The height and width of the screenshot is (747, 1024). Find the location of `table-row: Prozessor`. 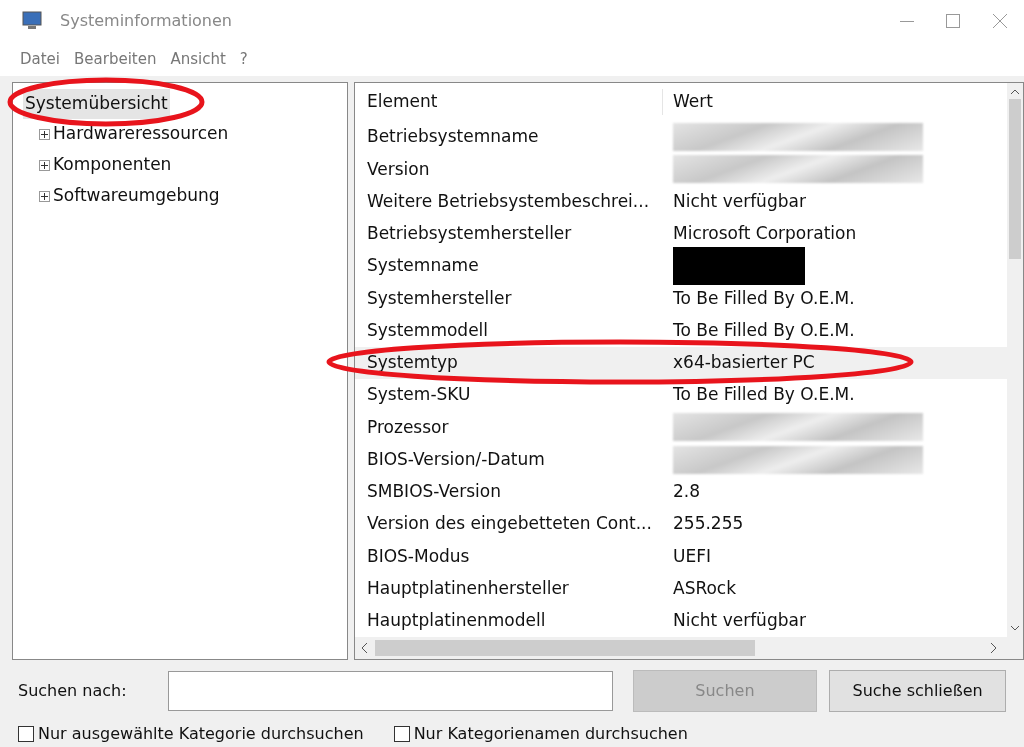

table-row: Prozessor is located at coordinates (681, 427).